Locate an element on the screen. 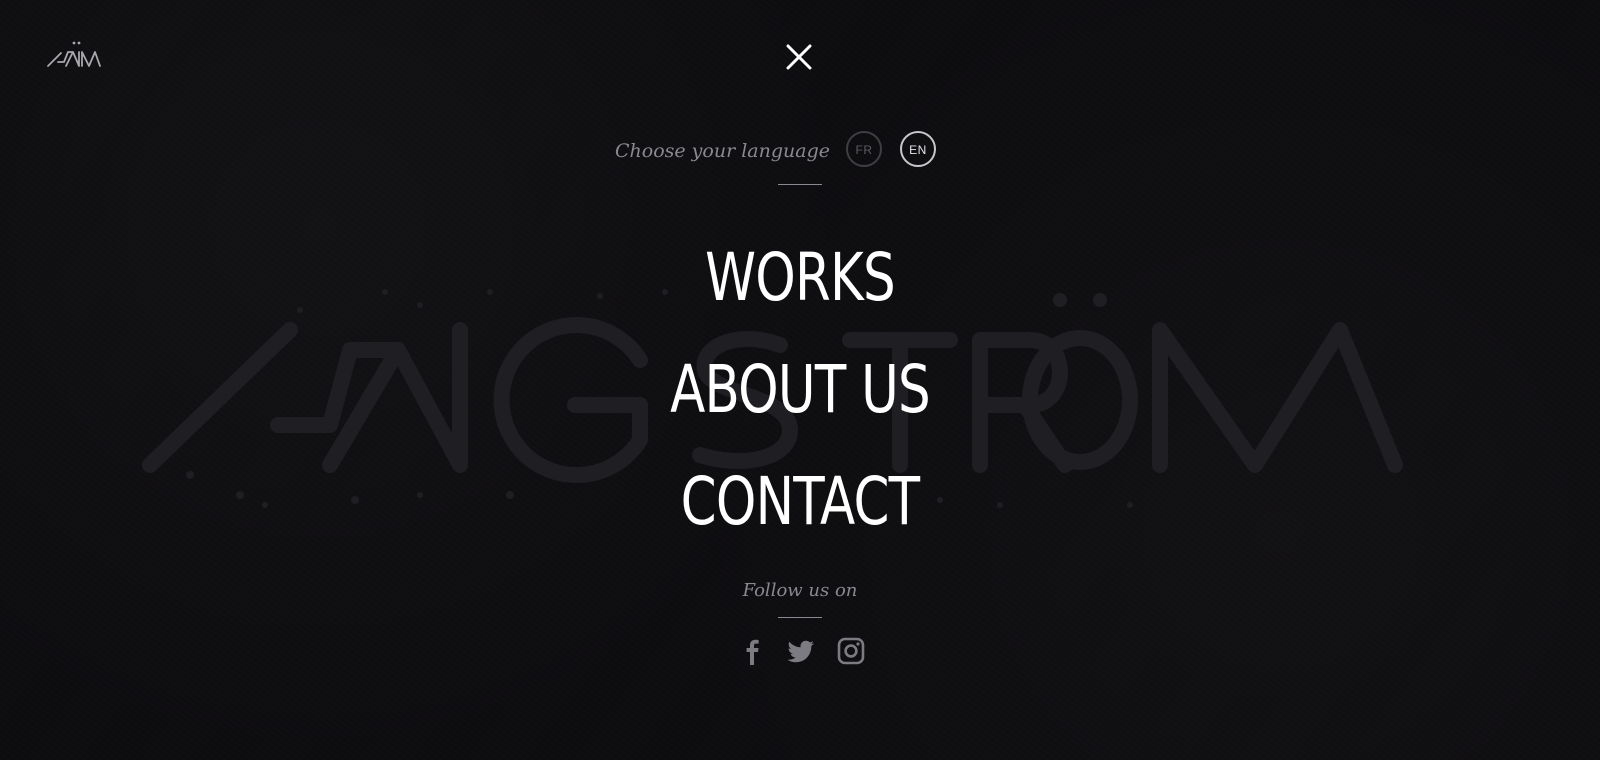 The image size is (1600, 760). facebook-icon is located at coordinates (752, 651).